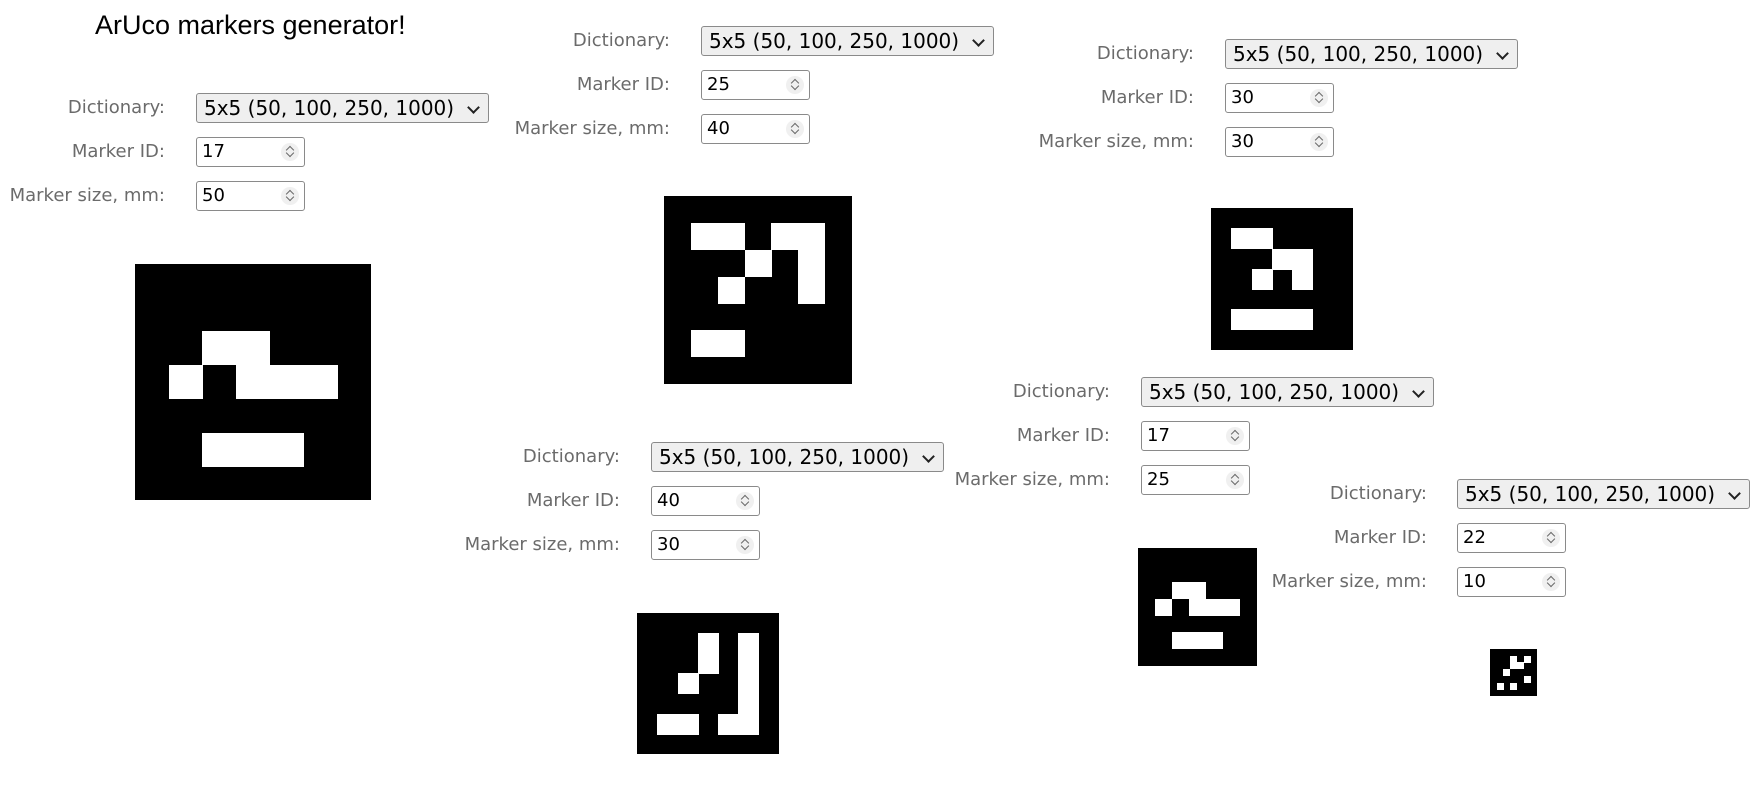 The height and width of the screenshot is (797, 1754). I want to click on marker-id-value: 30, so click(1242, 97).